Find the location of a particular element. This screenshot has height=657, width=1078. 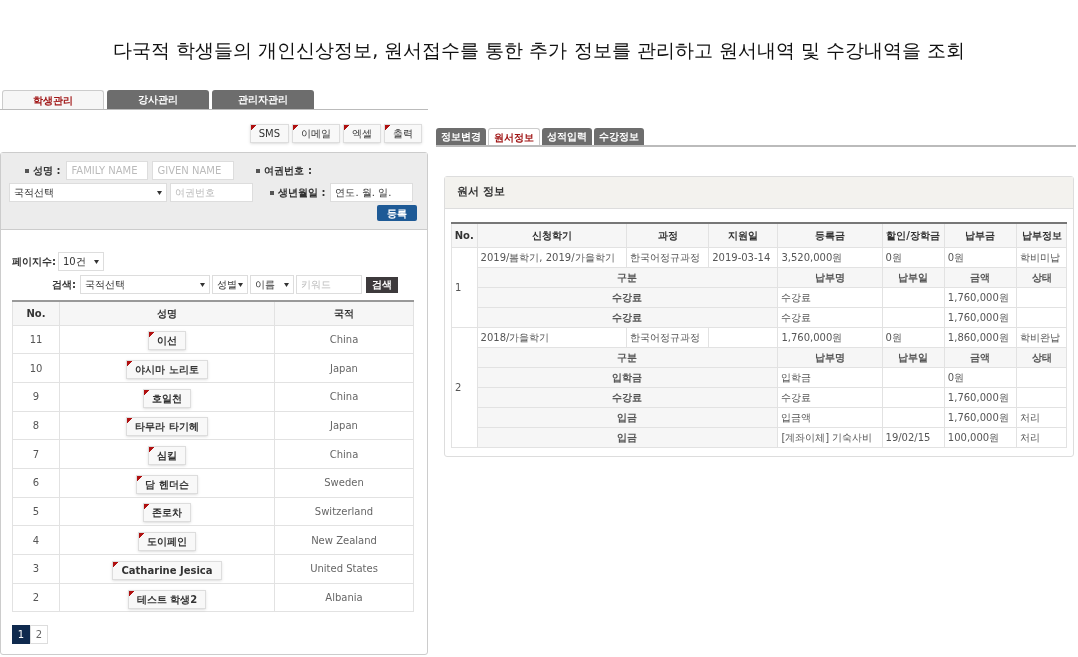

student-name-button: 호일천 is located at coordinates (167, 398).